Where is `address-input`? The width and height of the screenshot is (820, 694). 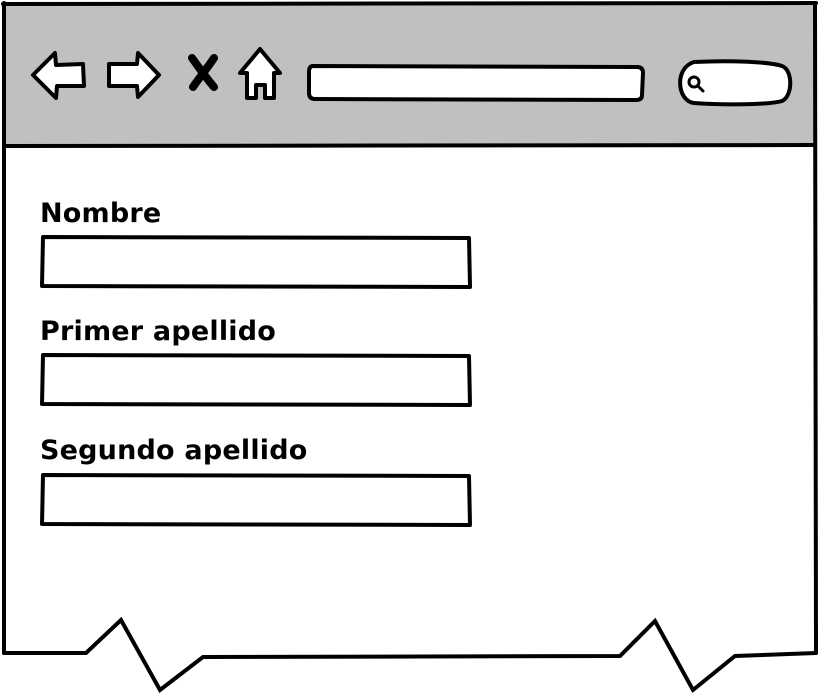
address-input is located at coordinates (474, 83).